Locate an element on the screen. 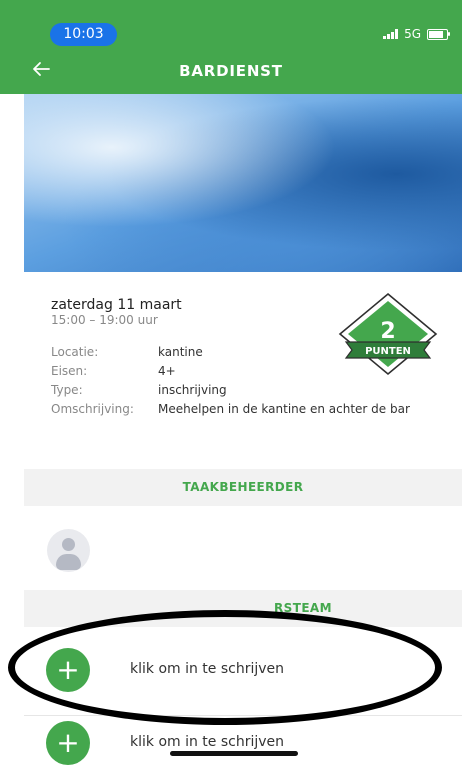  detail-row-eisen: Eisen: 4+ is located at coordinates (241, 371).